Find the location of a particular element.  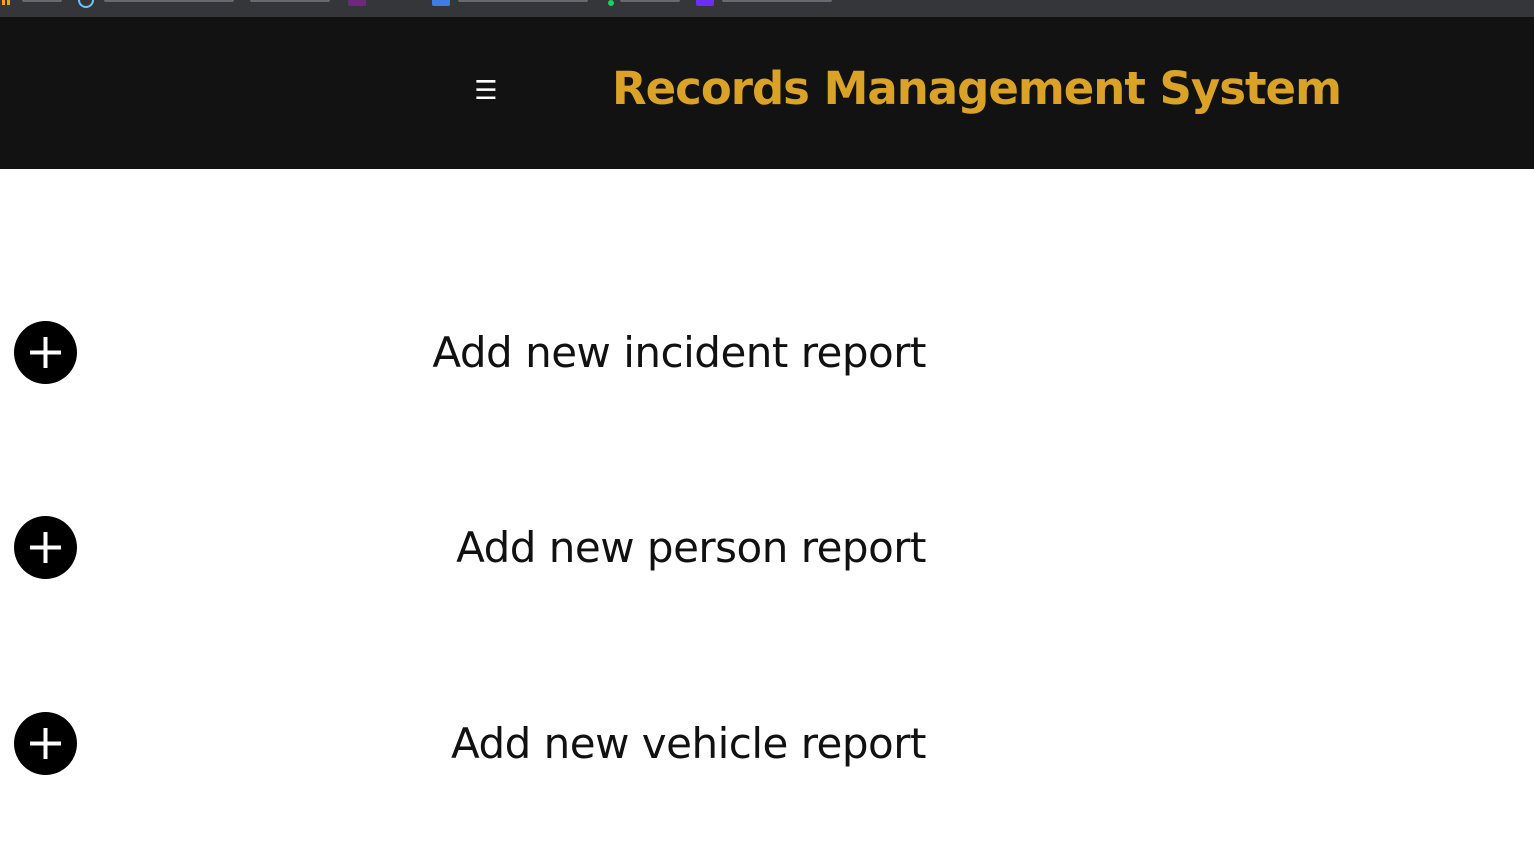

bookmark-circle-icon is located at coordinates (86, 4).